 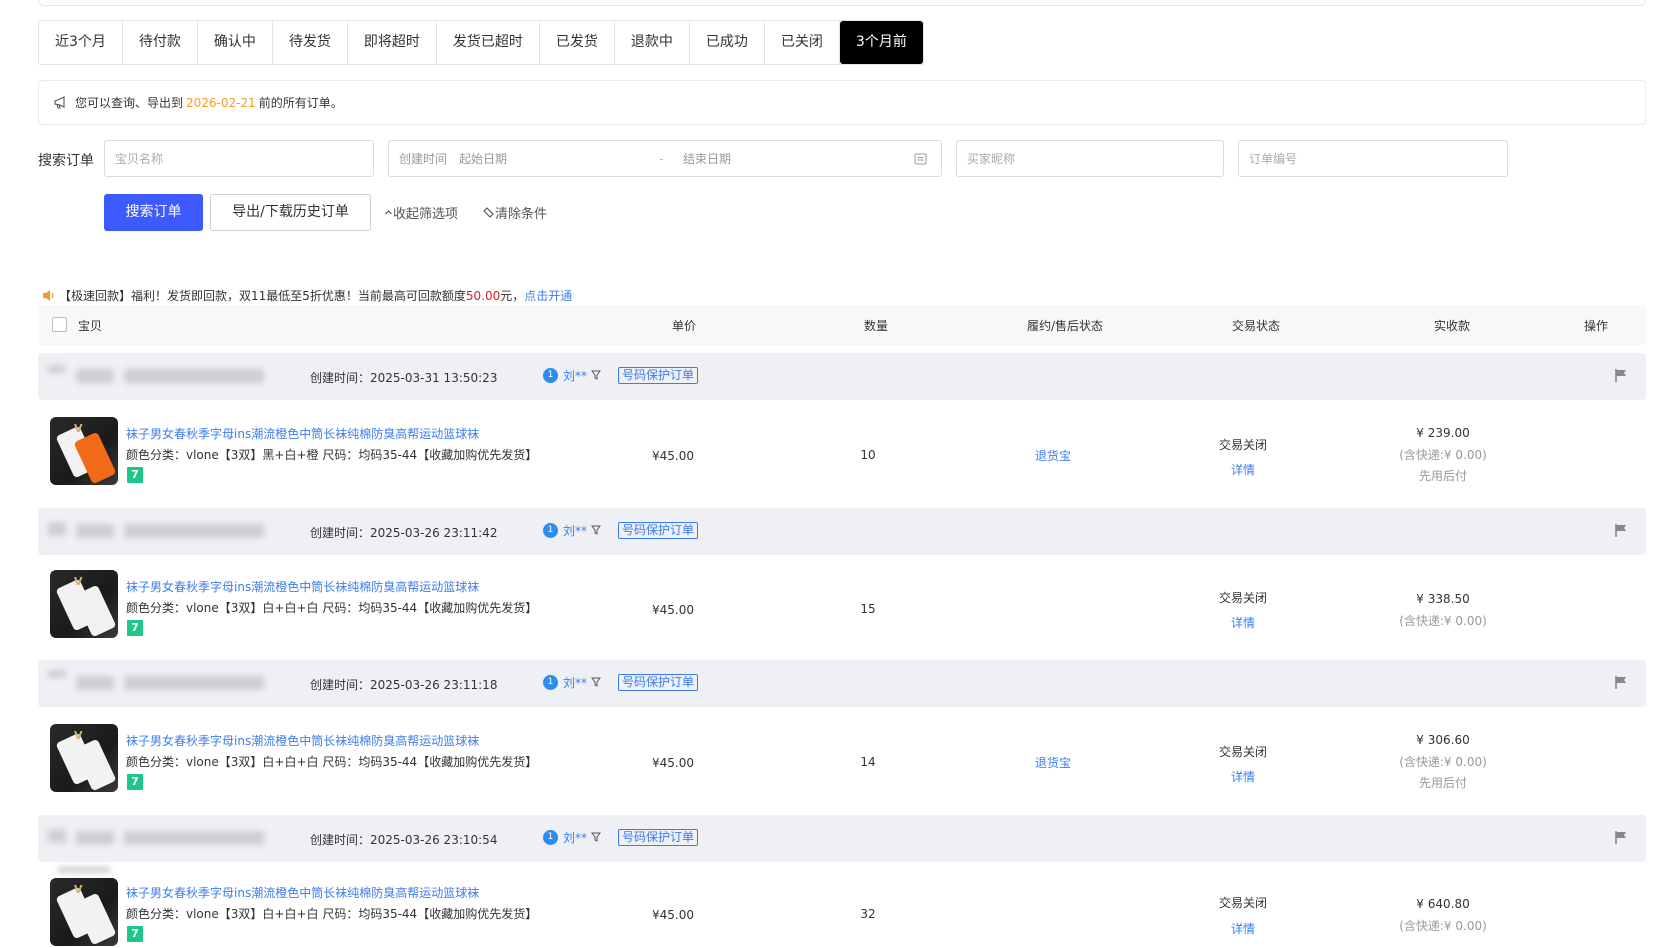 I want to click on megaphone-icon, so click(x=59, y=102).